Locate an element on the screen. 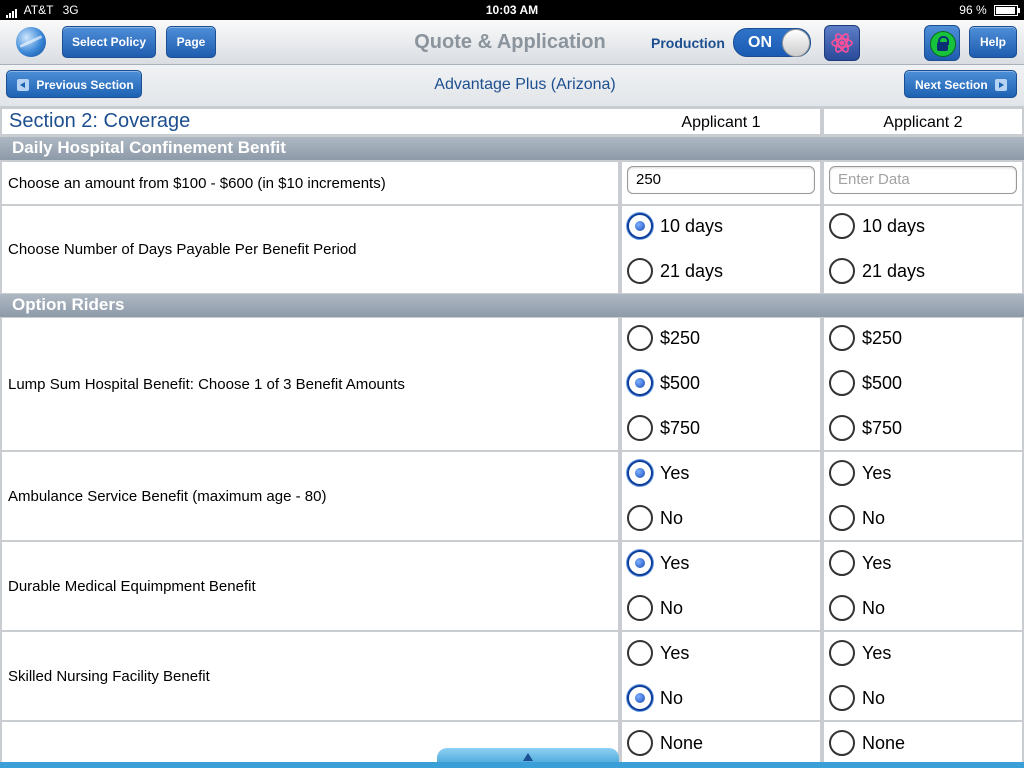 This screenshot has width=1024, height=768. radio-lump-sum-applicant-2-option-1: $250 is located at coordinates (865, 338).